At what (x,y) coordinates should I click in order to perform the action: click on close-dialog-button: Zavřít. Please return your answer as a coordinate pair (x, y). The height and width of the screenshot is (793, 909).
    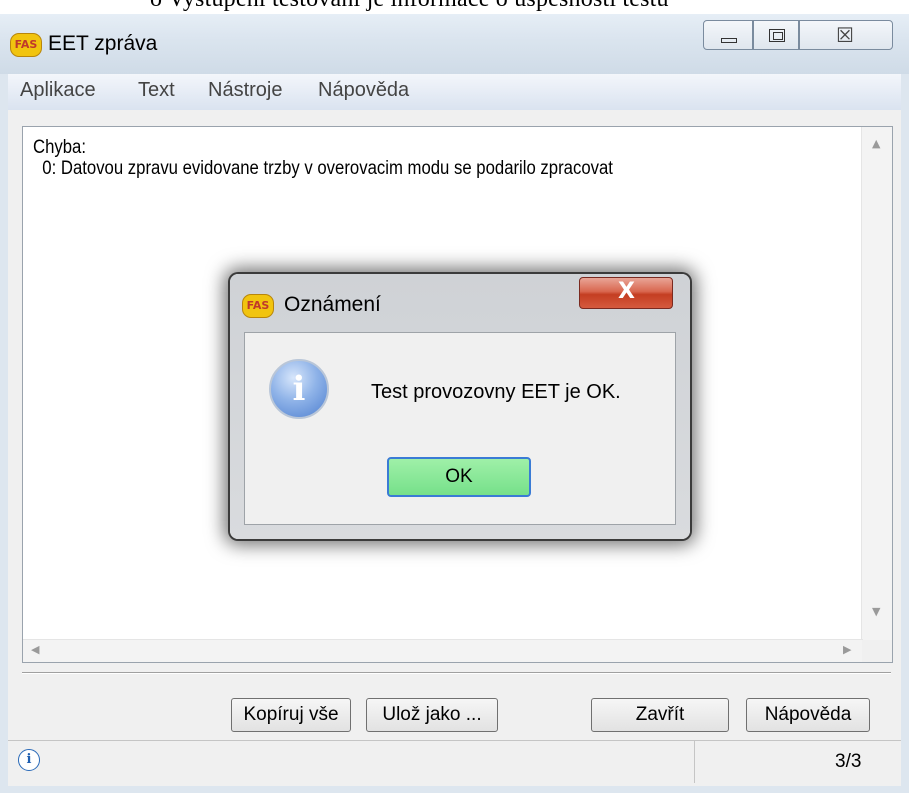
    Looking at the image, I should click on (660, 715).